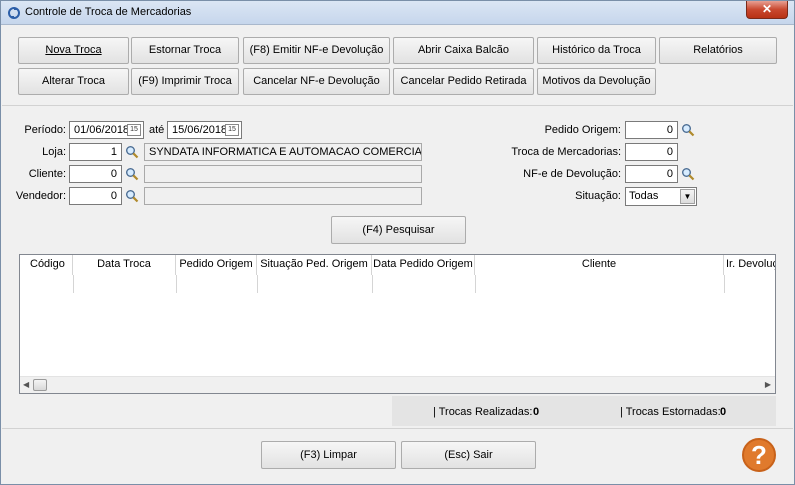  I want to click on vendedor-nome-field, so click(283, 196).